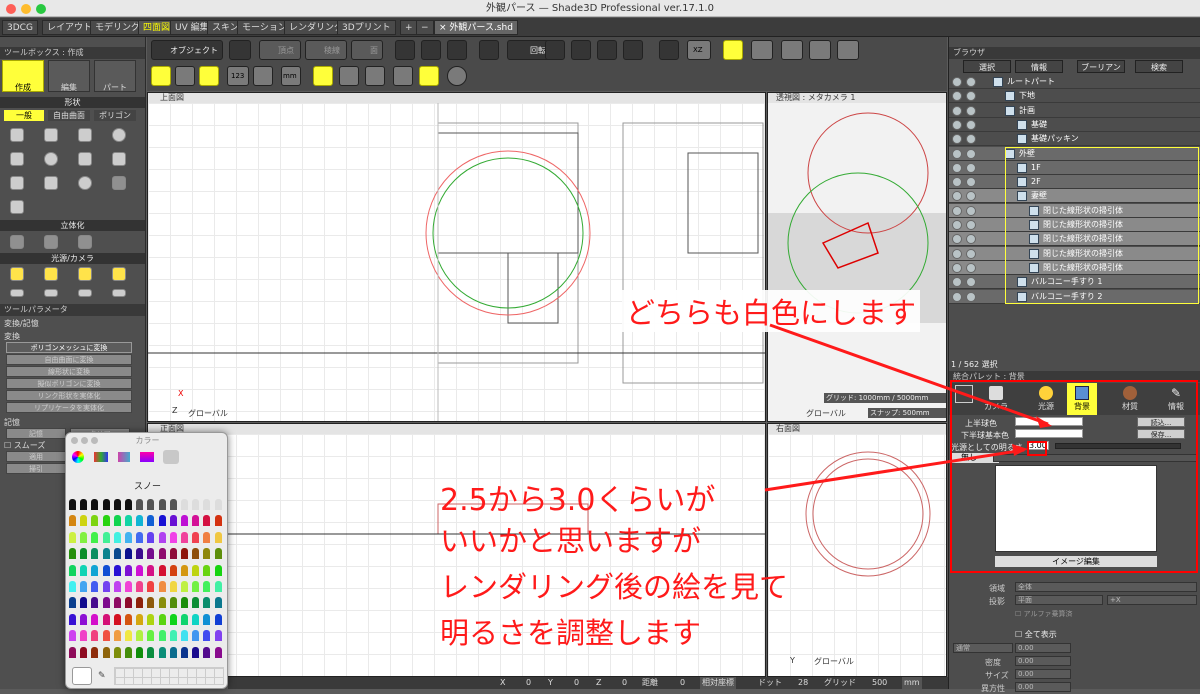 This screenshot has height=694, width=1200. What do you see at coordinates (70, 27) in the screenshot?
I see `tab-layout: レイアウト` at bounding box center [70, 27].